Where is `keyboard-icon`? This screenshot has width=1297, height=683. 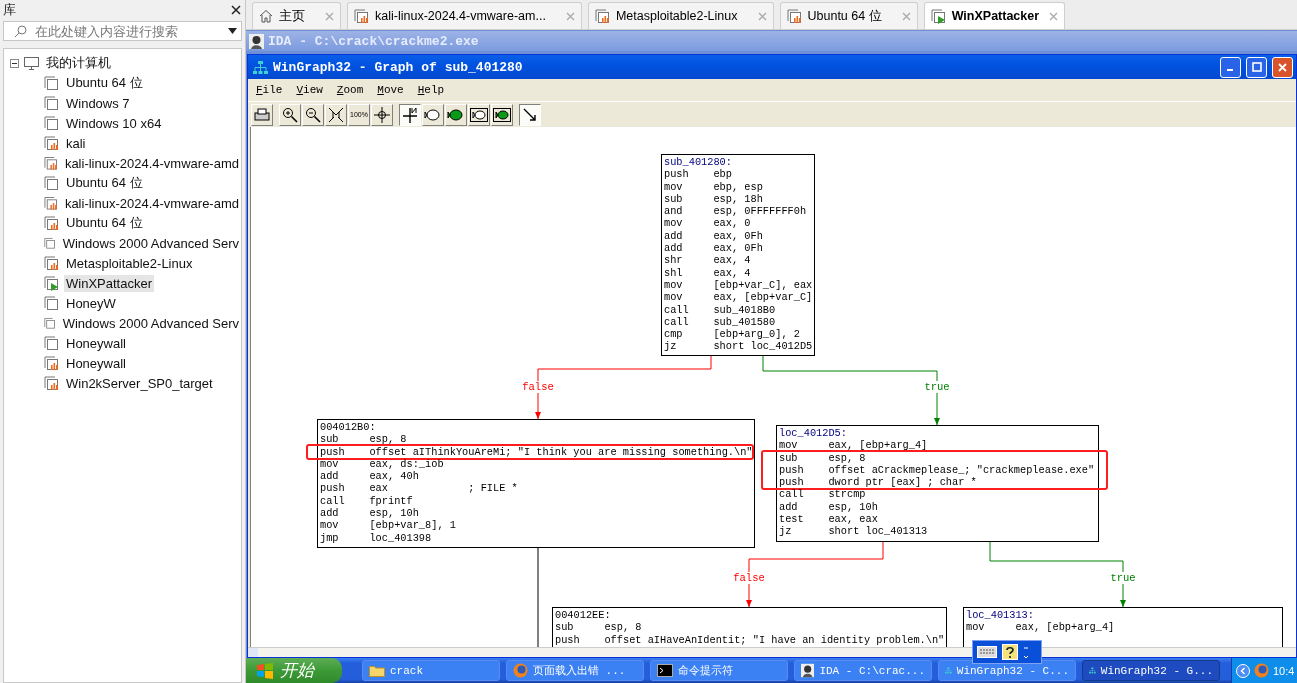 keyboard-icon is located at coordinates (987, 652).